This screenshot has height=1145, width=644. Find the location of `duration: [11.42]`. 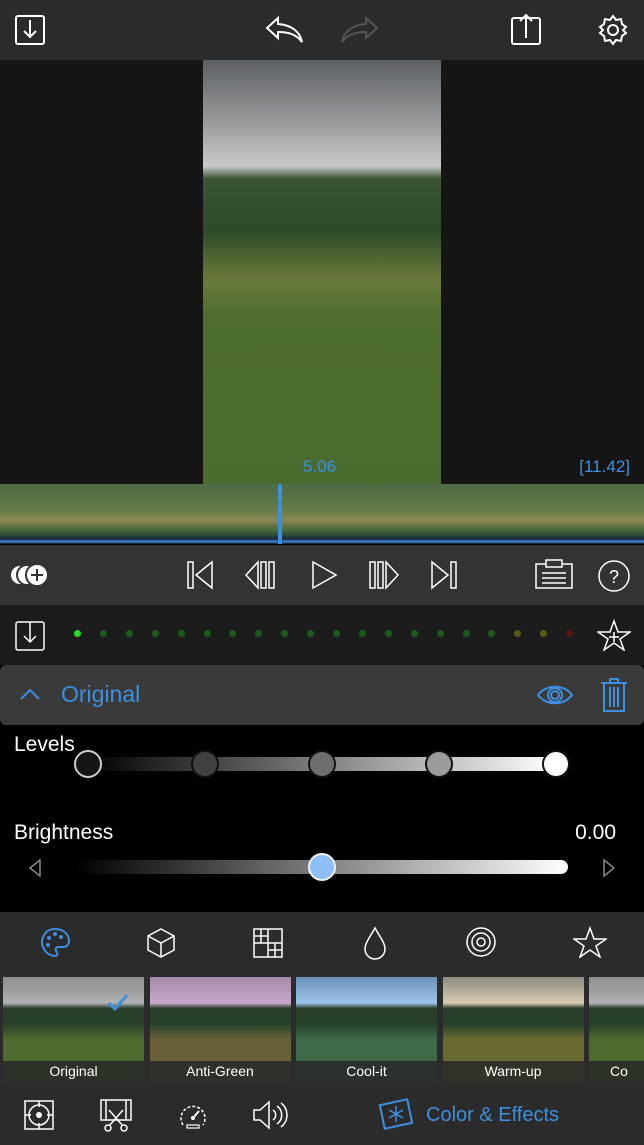

duration: [11.42] is located at coordinates (604, 466).